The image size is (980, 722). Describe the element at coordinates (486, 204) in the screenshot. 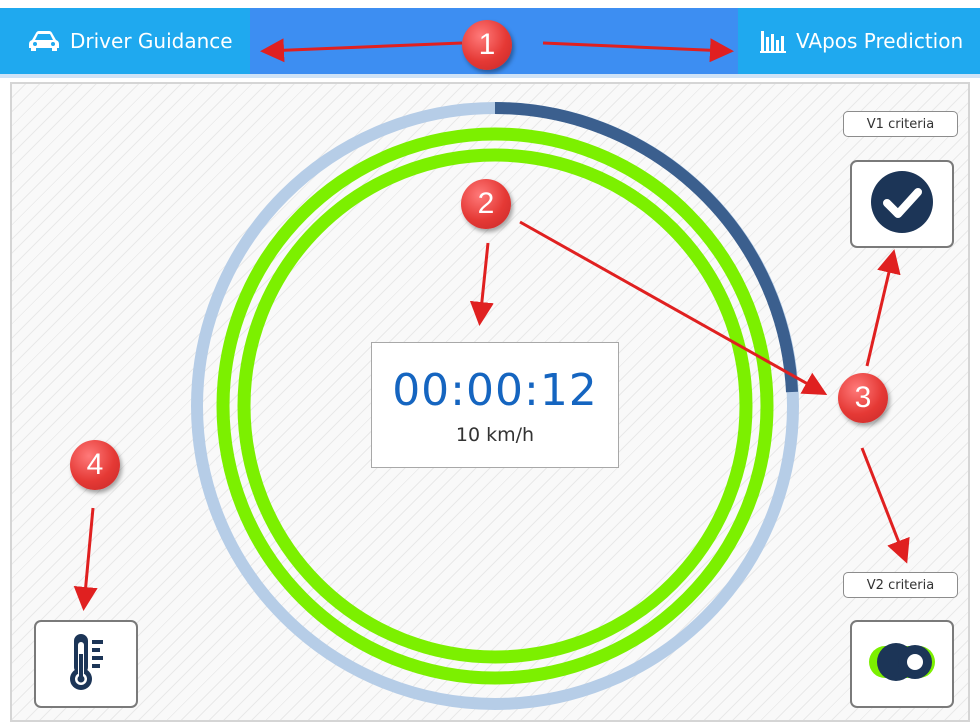

I see `annotation-badge-2: 2` at that location.